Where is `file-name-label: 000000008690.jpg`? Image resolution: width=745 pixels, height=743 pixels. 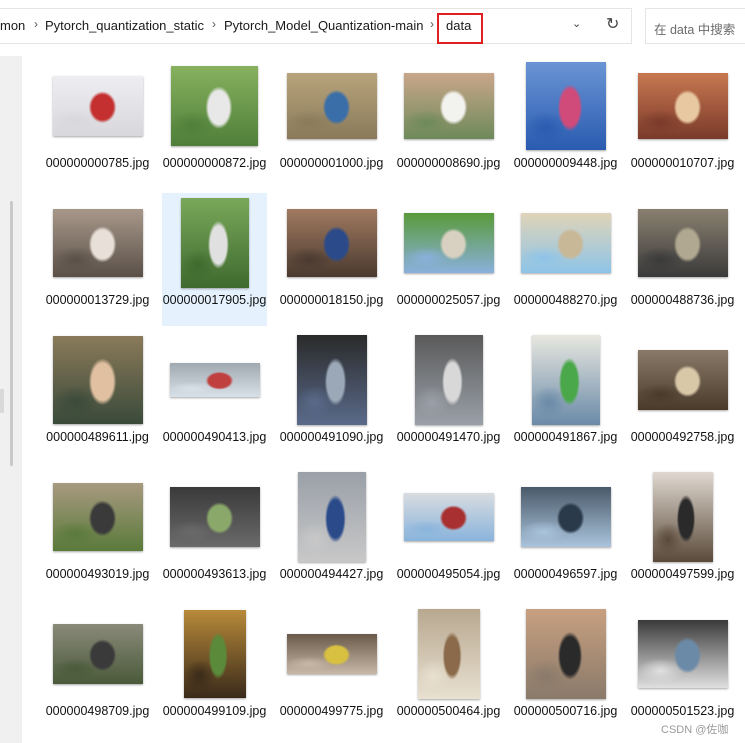 file-name-label: 000000008690.jpg is located at coordinates (448, 163).